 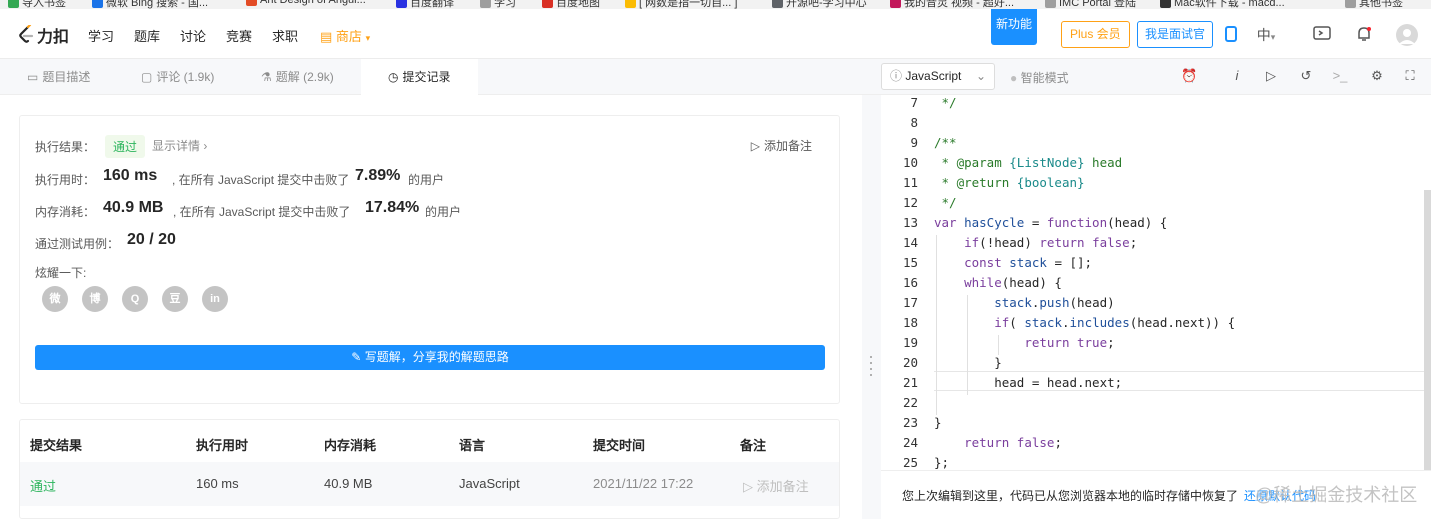 I want to click on nav-item-contest: 竞赛, so click(x=239, y=35).